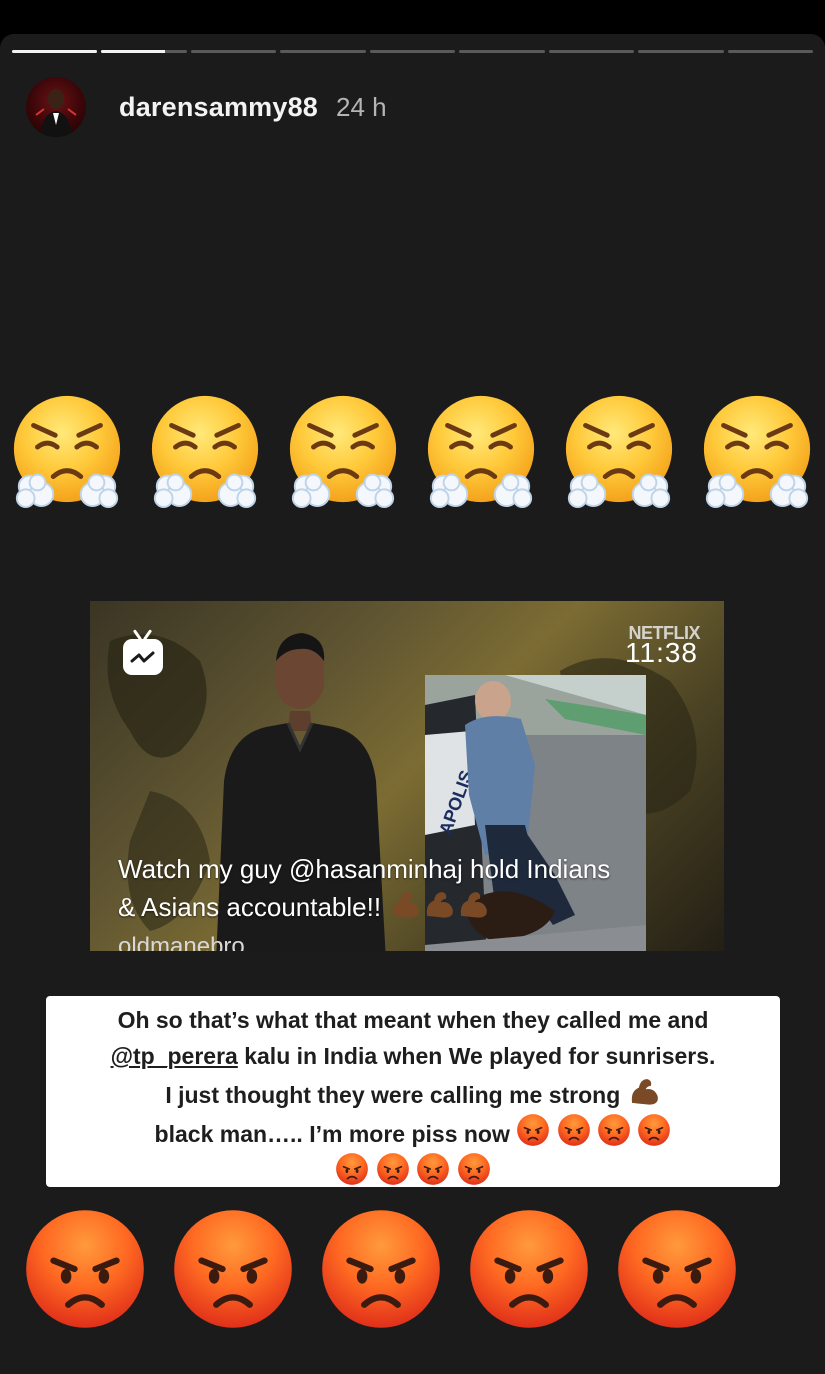 The image size is (825, 1374). I want to click on story-header: darensammy88 24 h, so click(206, 107).